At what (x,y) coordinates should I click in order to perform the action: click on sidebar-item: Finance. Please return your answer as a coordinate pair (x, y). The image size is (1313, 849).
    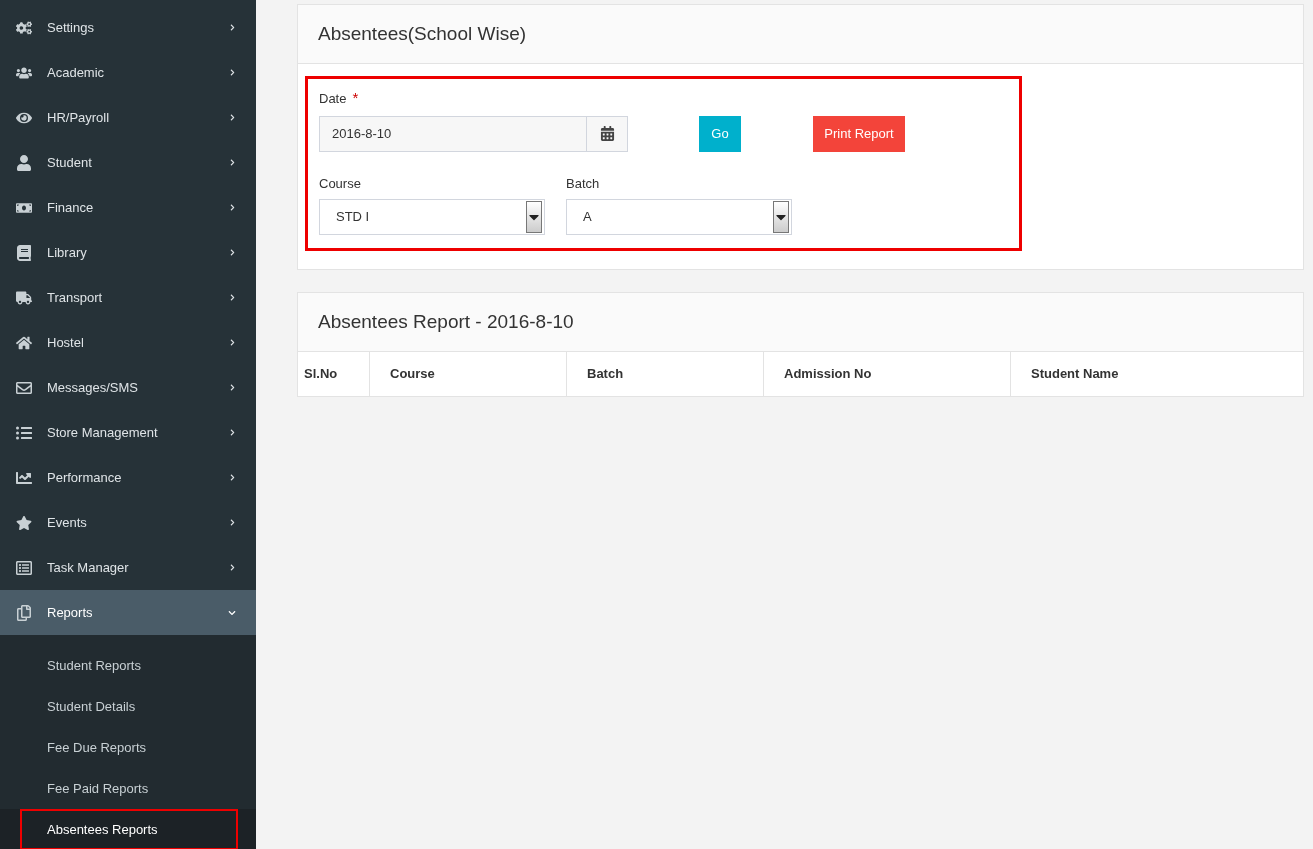
    Looking at the image, I should click on (128, 207).